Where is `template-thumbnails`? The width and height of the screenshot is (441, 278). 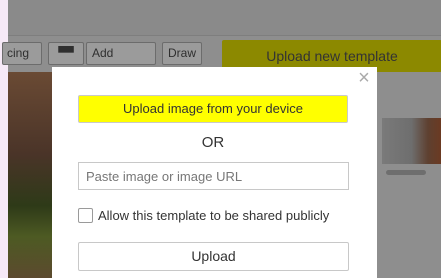
template-thumbnails is located at coordinates (411, 141).